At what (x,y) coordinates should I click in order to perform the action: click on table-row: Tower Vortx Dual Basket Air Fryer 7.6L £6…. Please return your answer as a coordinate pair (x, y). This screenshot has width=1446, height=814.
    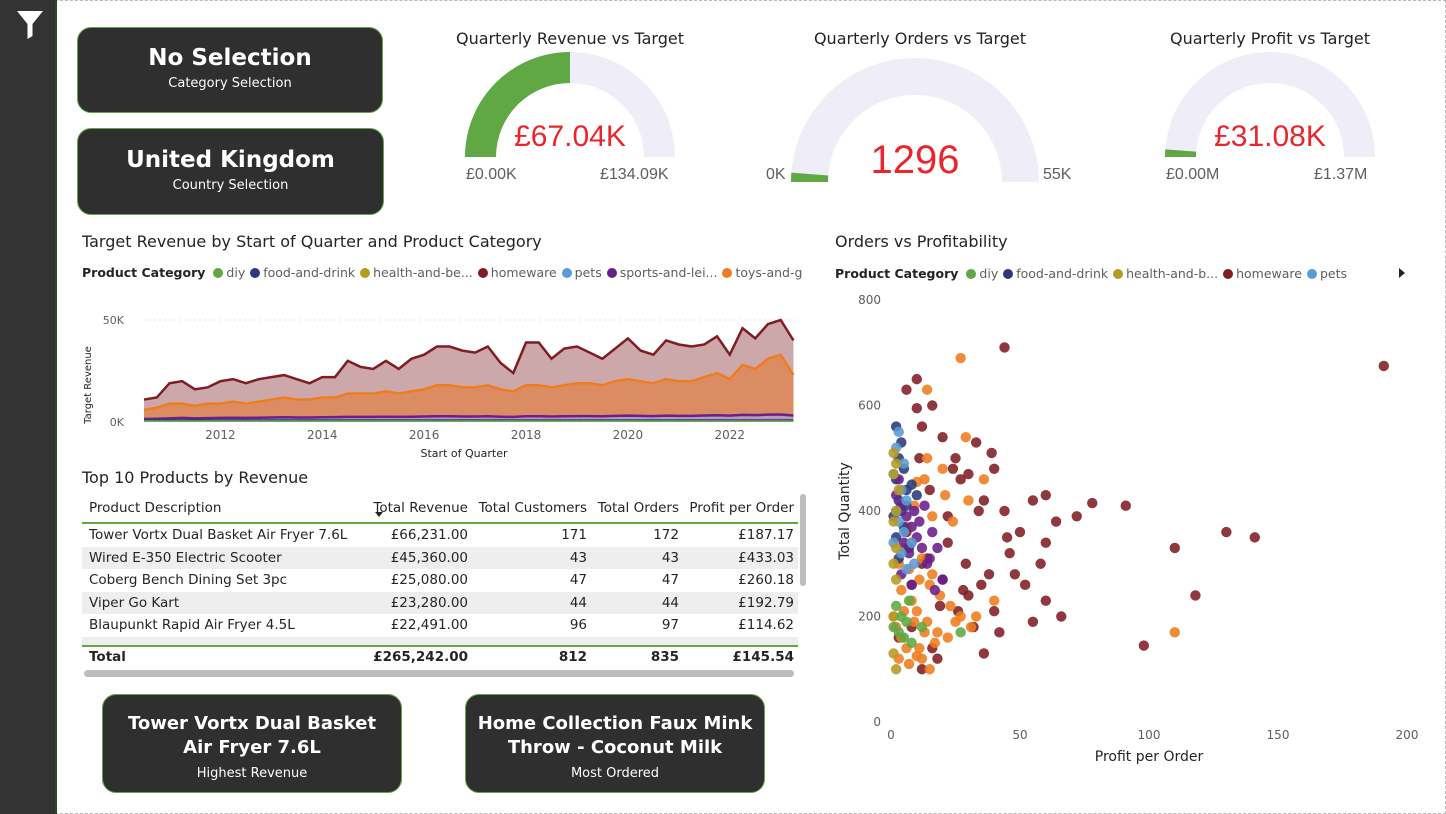
    Looking at the image, I should click on (440, 535).